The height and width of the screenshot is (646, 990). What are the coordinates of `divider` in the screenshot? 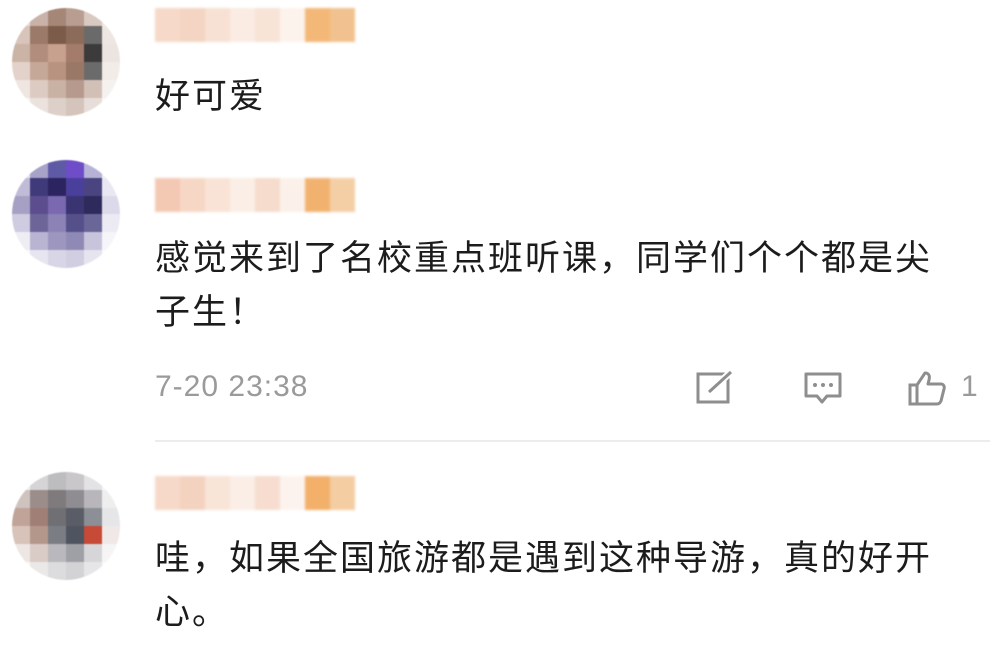 It's located at (572, 441).